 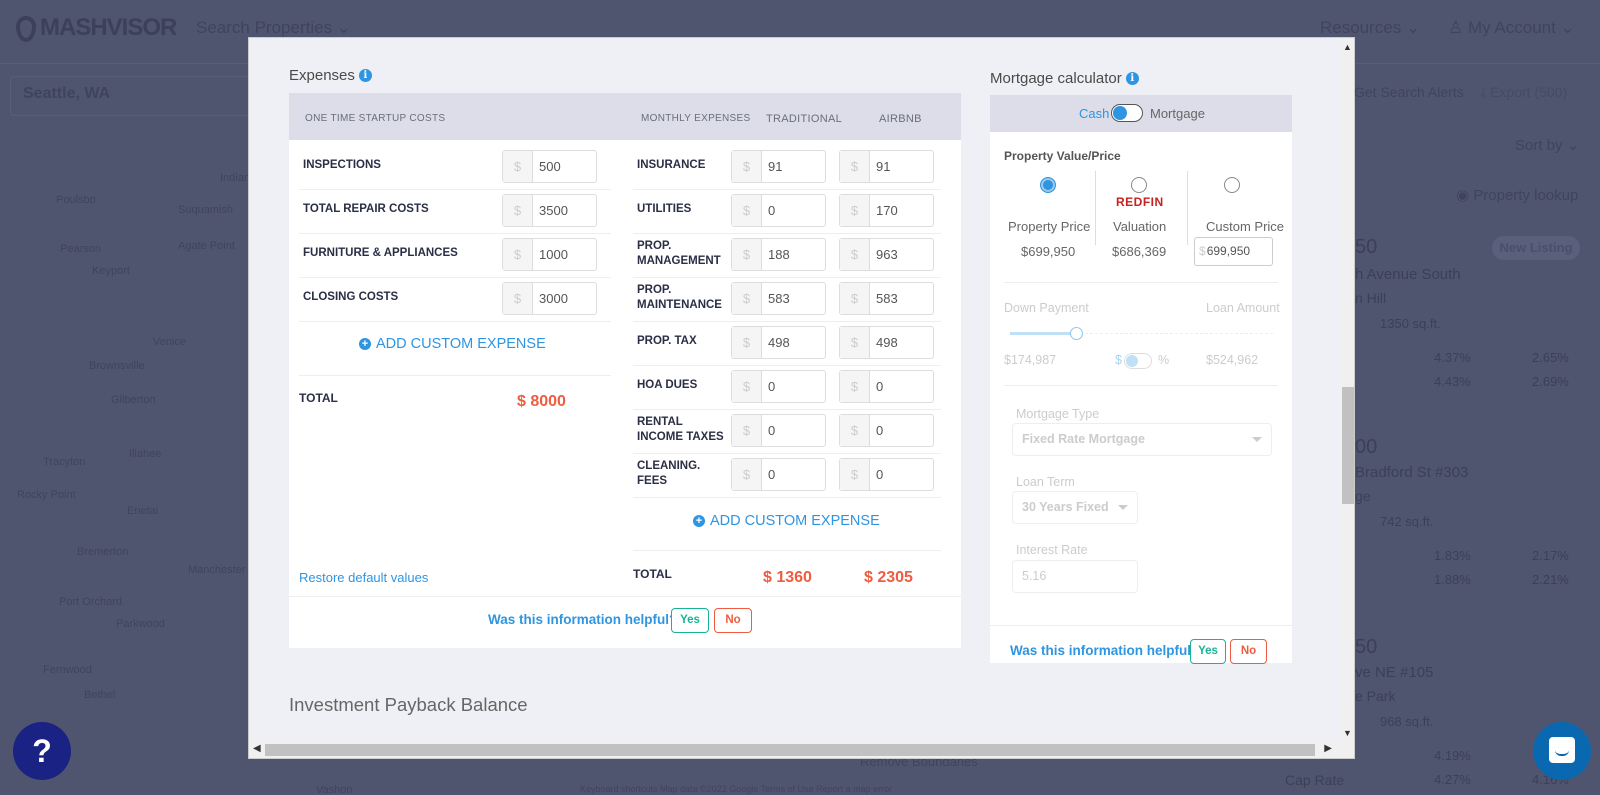 What do you see at coordinates (778, 254) in the screenshot?
I see `traditional-expense-input: $188` at bounding box center [778, 254].